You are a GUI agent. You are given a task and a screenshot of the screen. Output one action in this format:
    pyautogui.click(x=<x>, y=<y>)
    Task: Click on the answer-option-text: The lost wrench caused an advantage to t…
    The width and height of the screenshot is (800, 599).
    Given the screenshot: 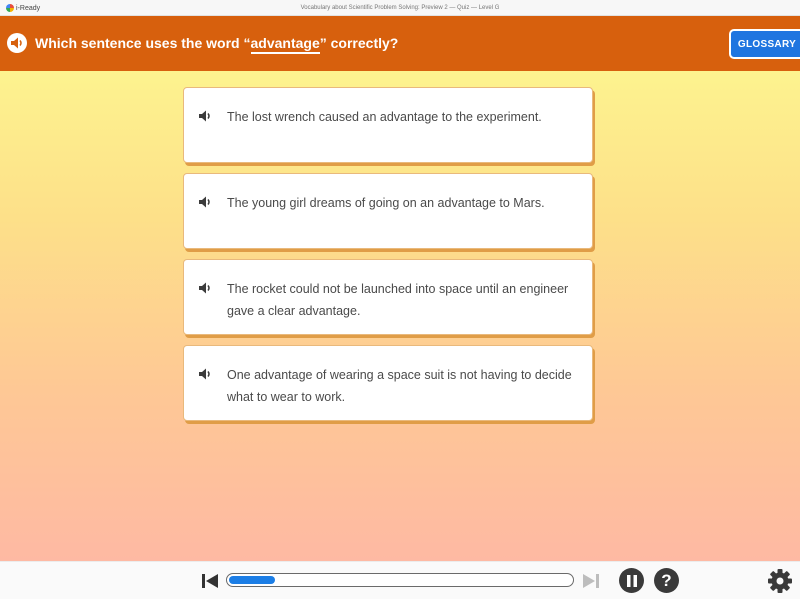 What is the action you would take?
    pyautogui.click(x=384, y=117)
    